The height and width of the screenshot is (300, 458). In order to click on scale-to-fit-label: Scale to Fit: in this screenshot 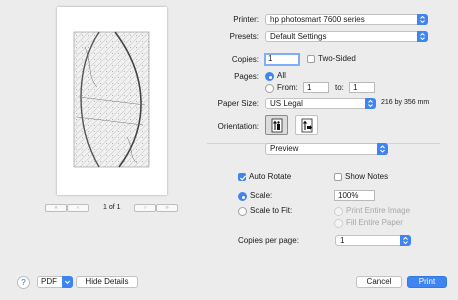, I will do `click(271, 210)`.